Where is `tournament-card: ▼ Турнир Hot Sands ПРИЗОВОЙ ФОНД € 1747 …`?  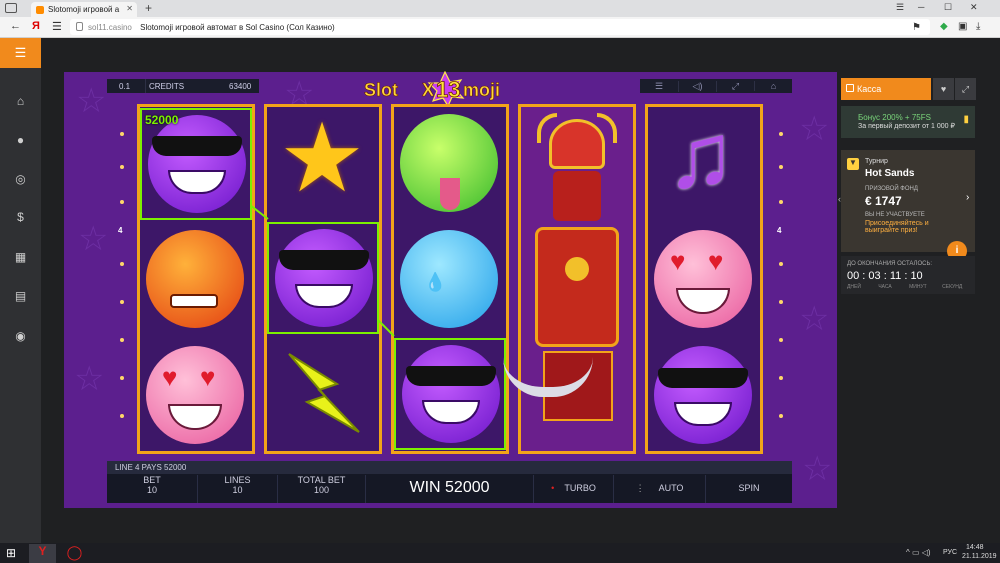
tournament-card: ▼ Турнир Hot Sands ПРИЗОВОЙ ФОНД € 1747 … is located at coordinates (906, 201).